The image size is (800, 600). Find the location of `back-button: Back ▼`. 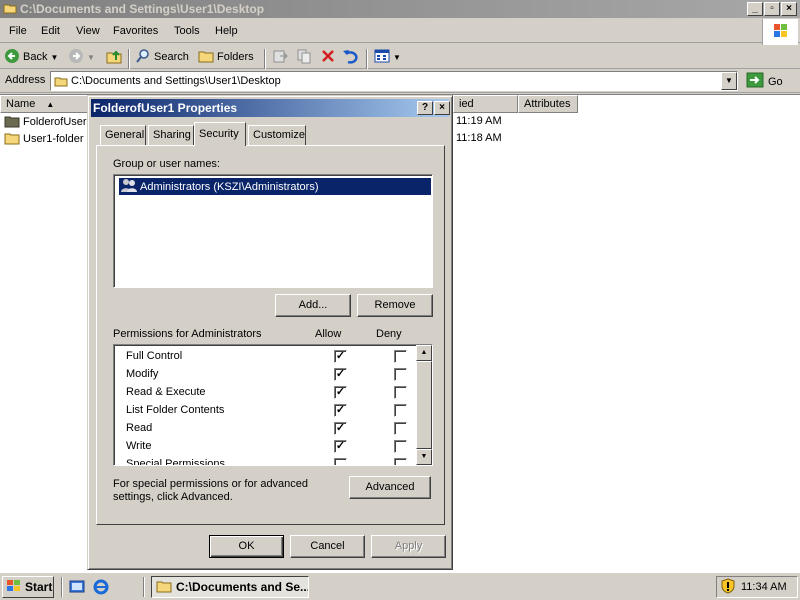

back-button: Back ▼ is located at coordinates (31, 57).